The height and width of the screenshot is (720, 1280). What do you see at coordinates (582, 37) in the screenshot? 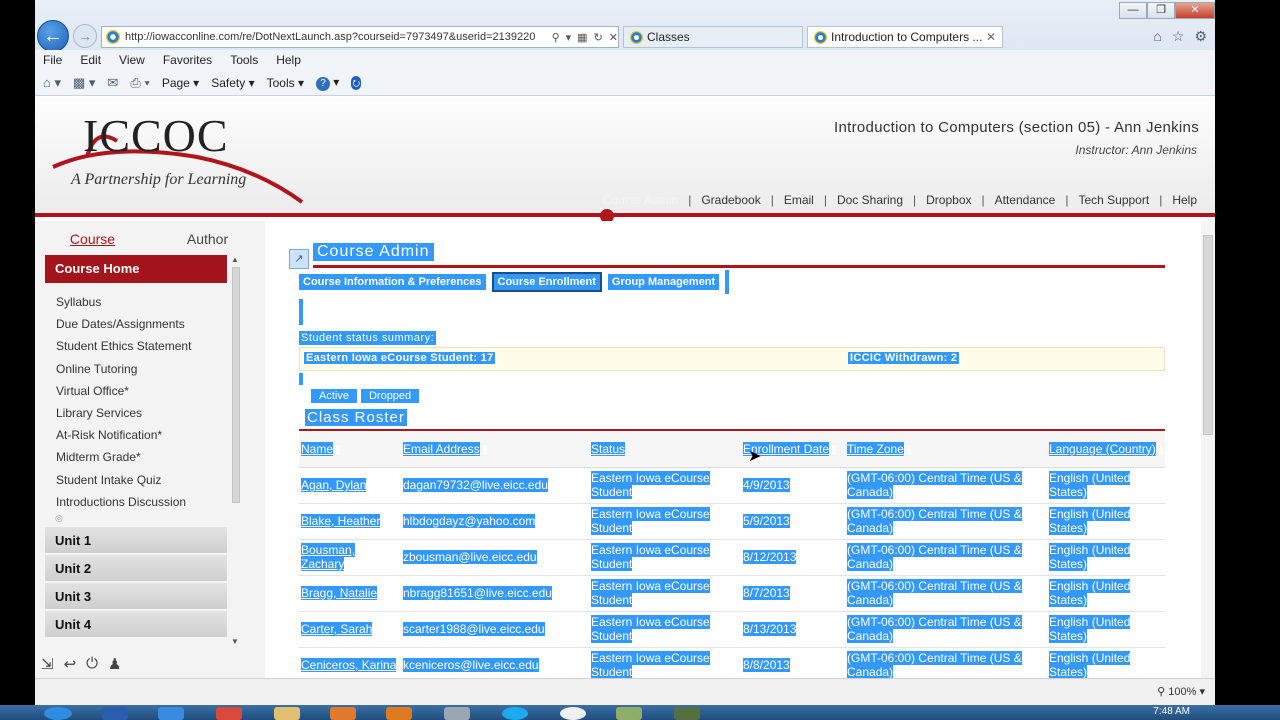
I see `compat-view-icon: ▦` at bounding box center [582, 37].